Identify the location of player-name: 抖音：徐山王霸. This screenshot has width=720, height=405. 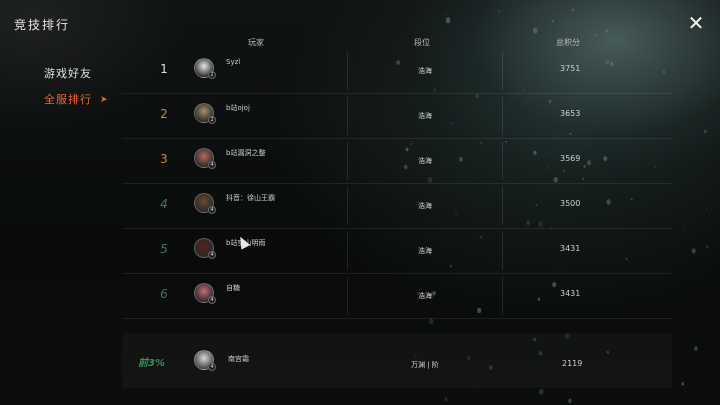
(250, 198).